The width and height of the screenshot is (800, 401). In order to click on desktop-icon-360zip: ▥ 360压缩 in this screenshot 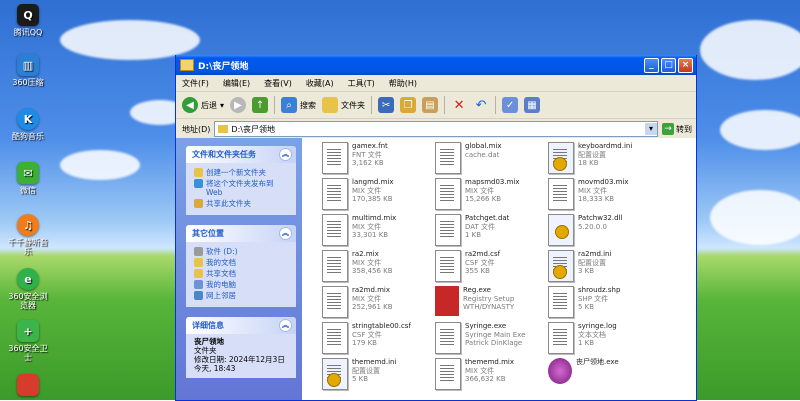, I will do `click(28, 70)`.